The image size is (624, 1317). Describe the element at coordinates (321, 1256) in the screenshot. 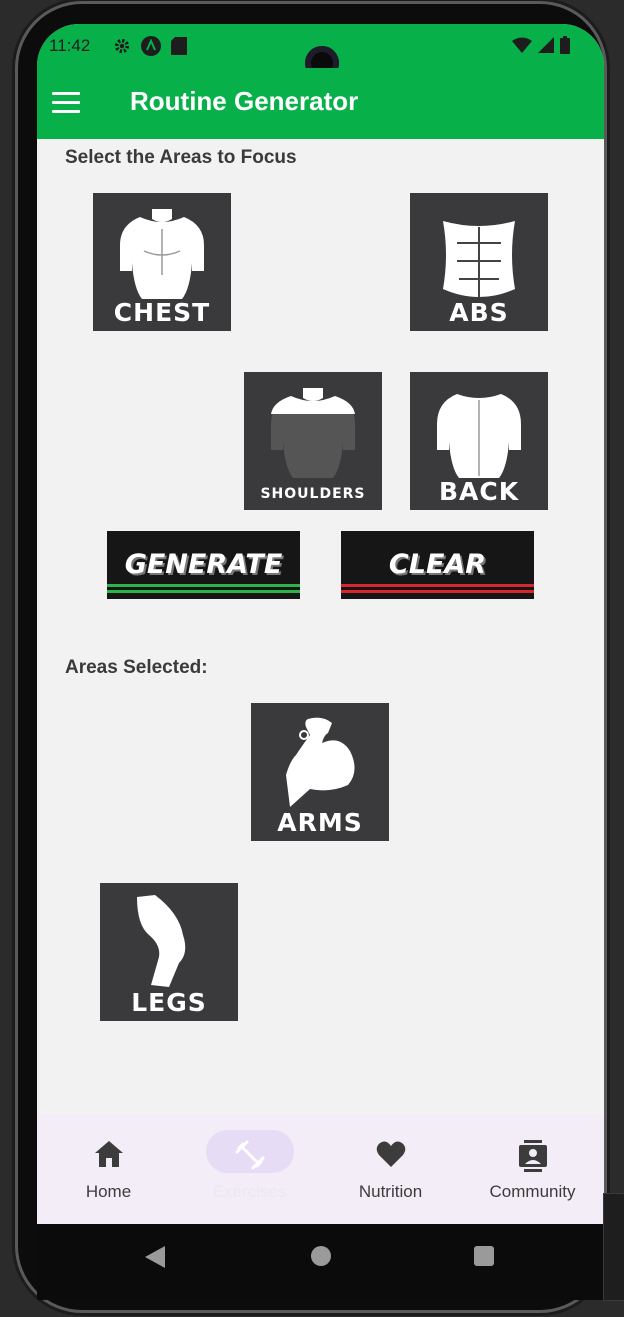

I see `home-nav-icon` at that location.